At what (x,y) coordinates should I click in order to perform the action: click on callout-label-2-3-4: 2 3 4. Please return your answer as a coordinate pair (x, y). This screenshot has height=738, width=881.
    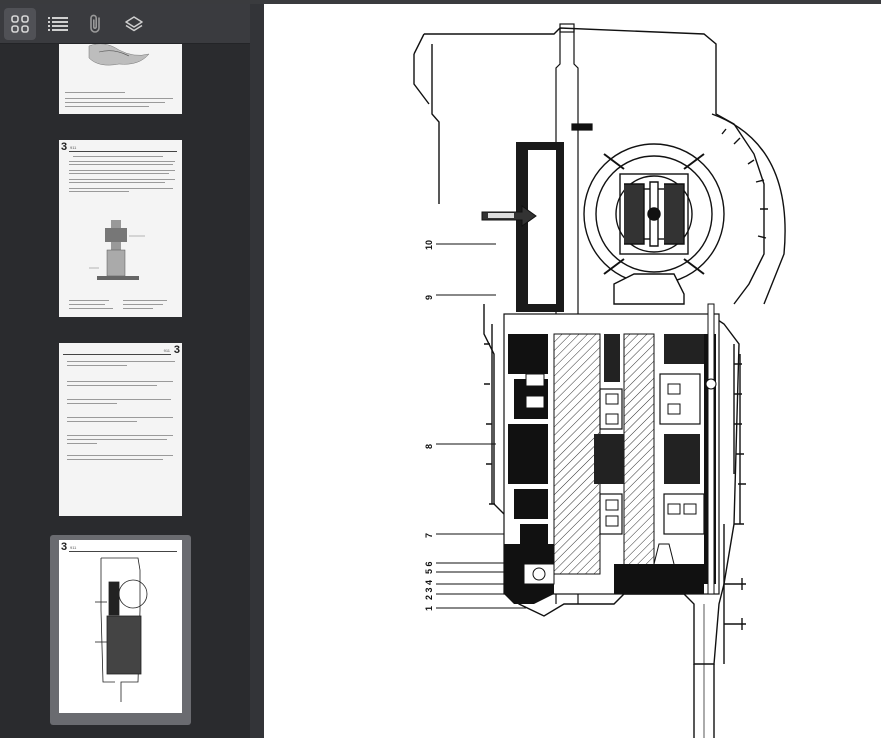
    Looking at the image, I should click on (429, 590).